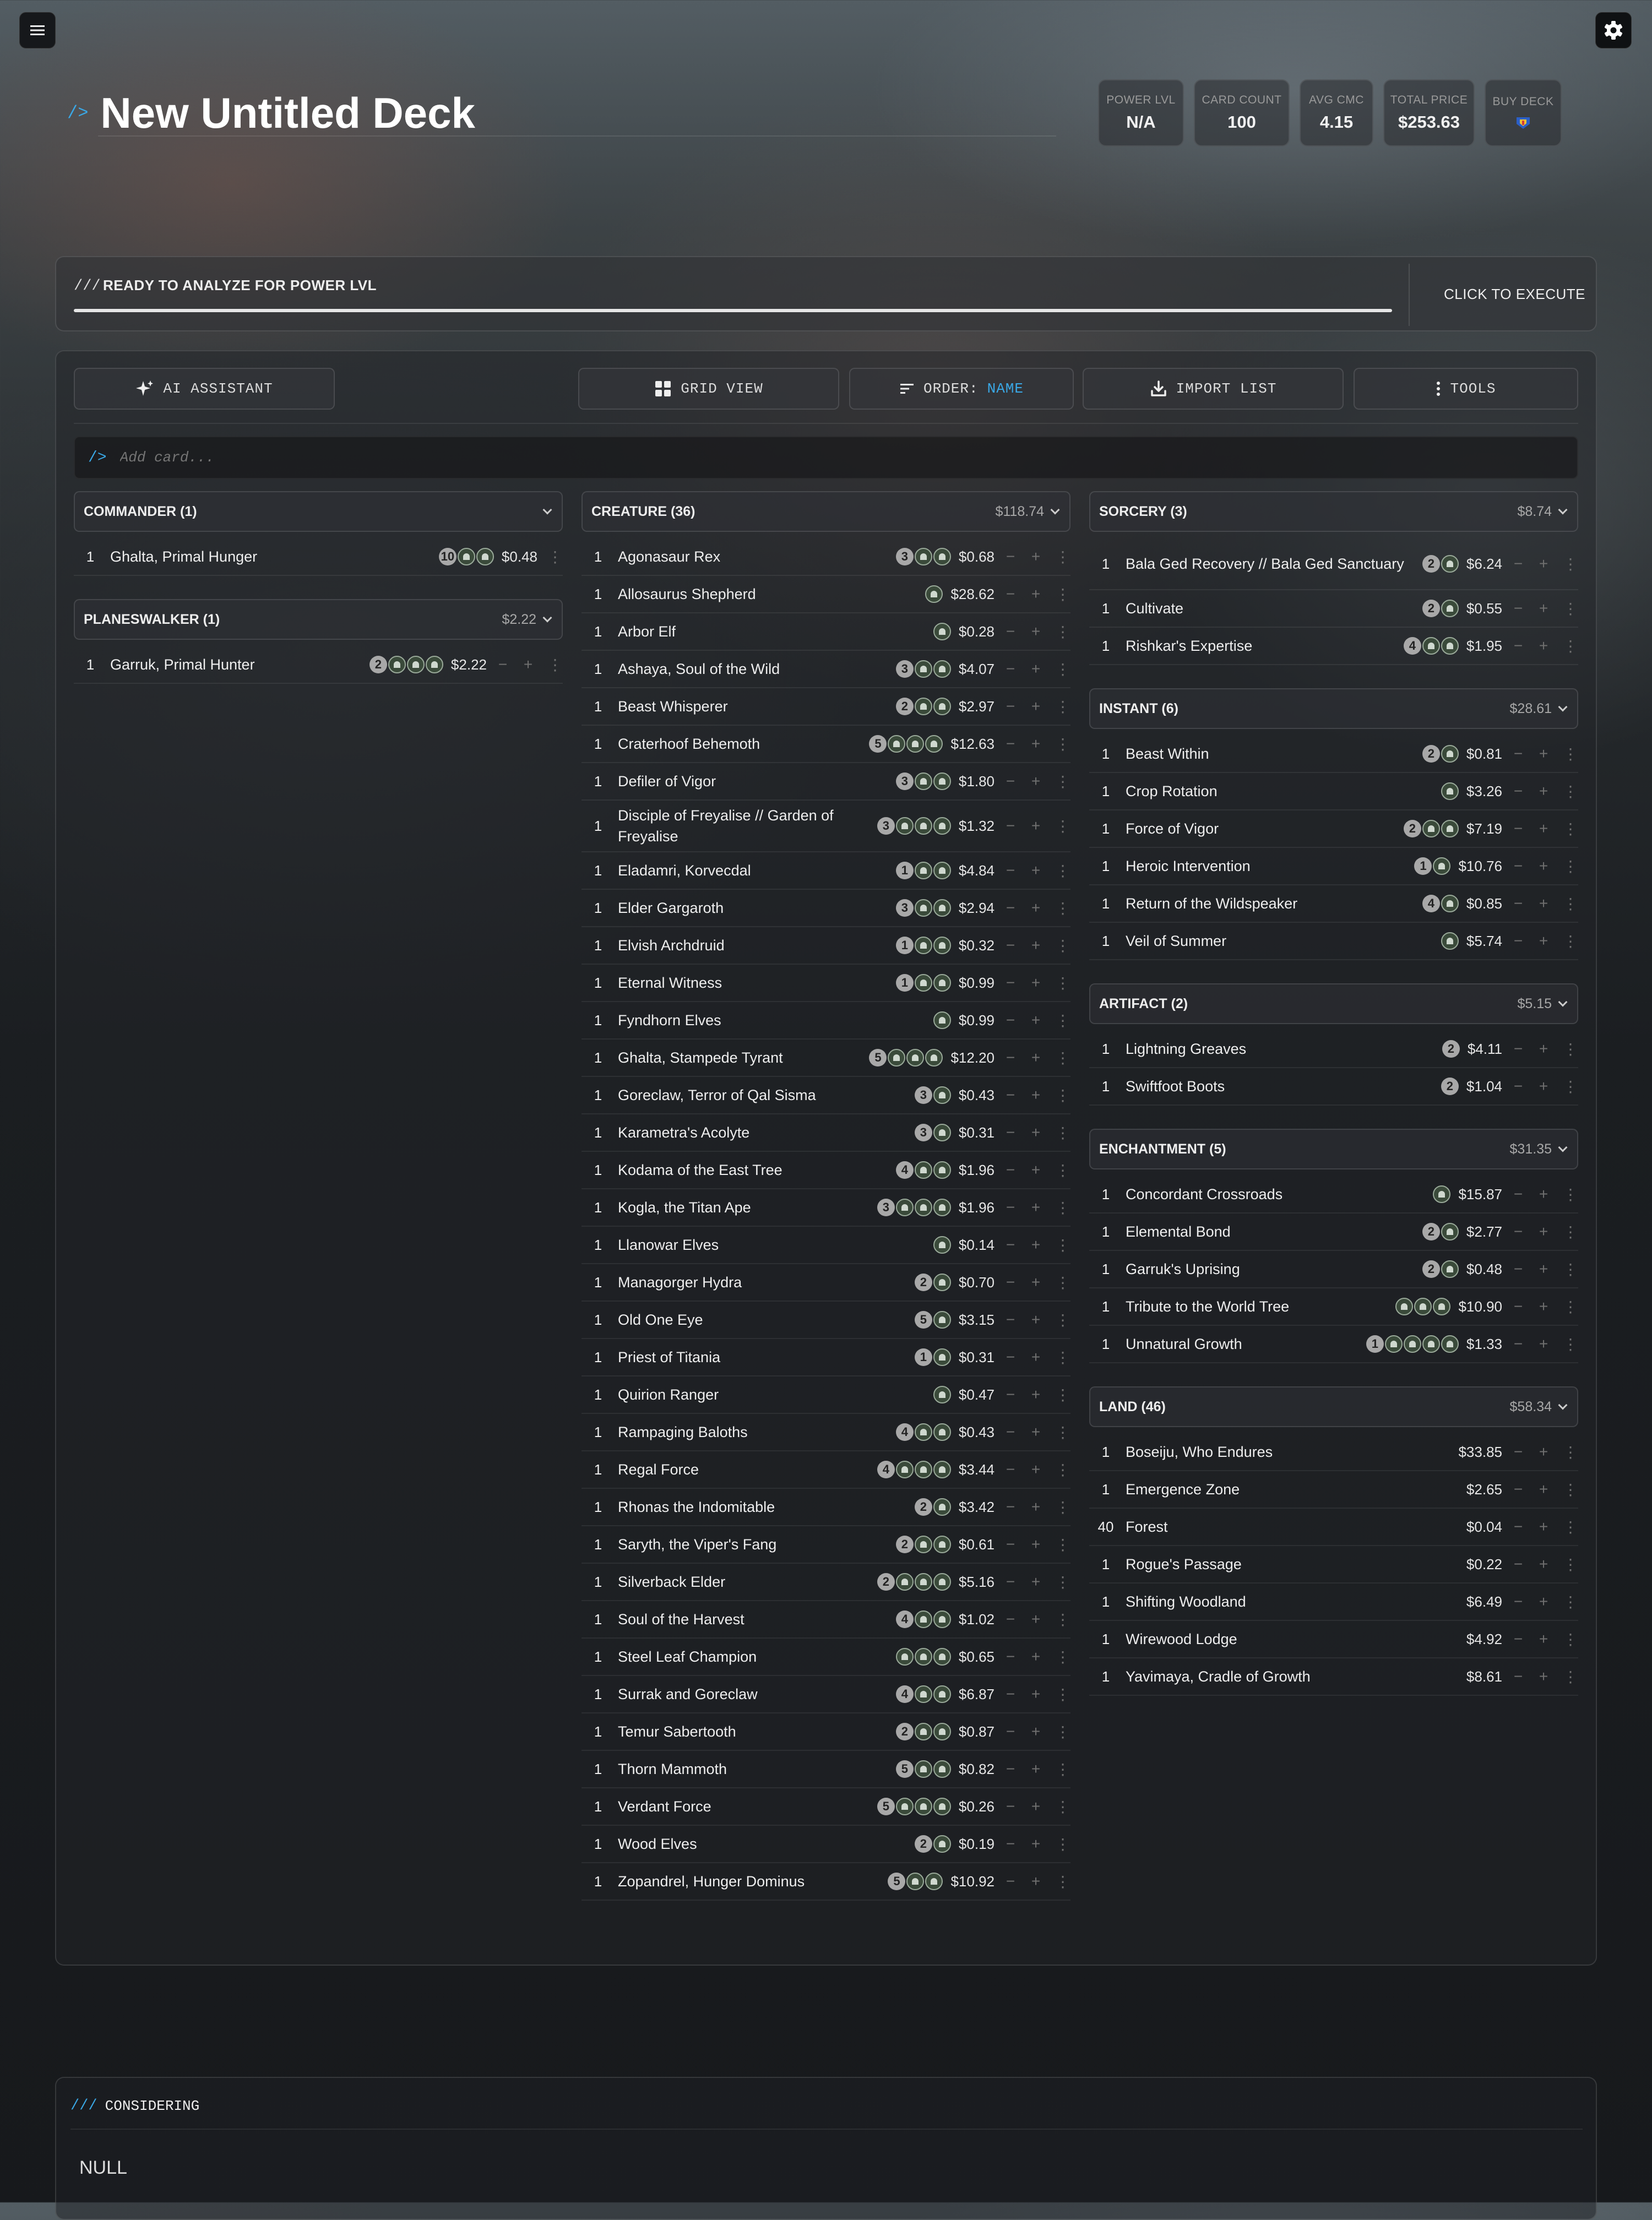 This screenshot has width=1652, height=2220. I want to click on card-row: 1 Managorger Hydra 2 $0.70− + ⋮, so click(826, 1283).